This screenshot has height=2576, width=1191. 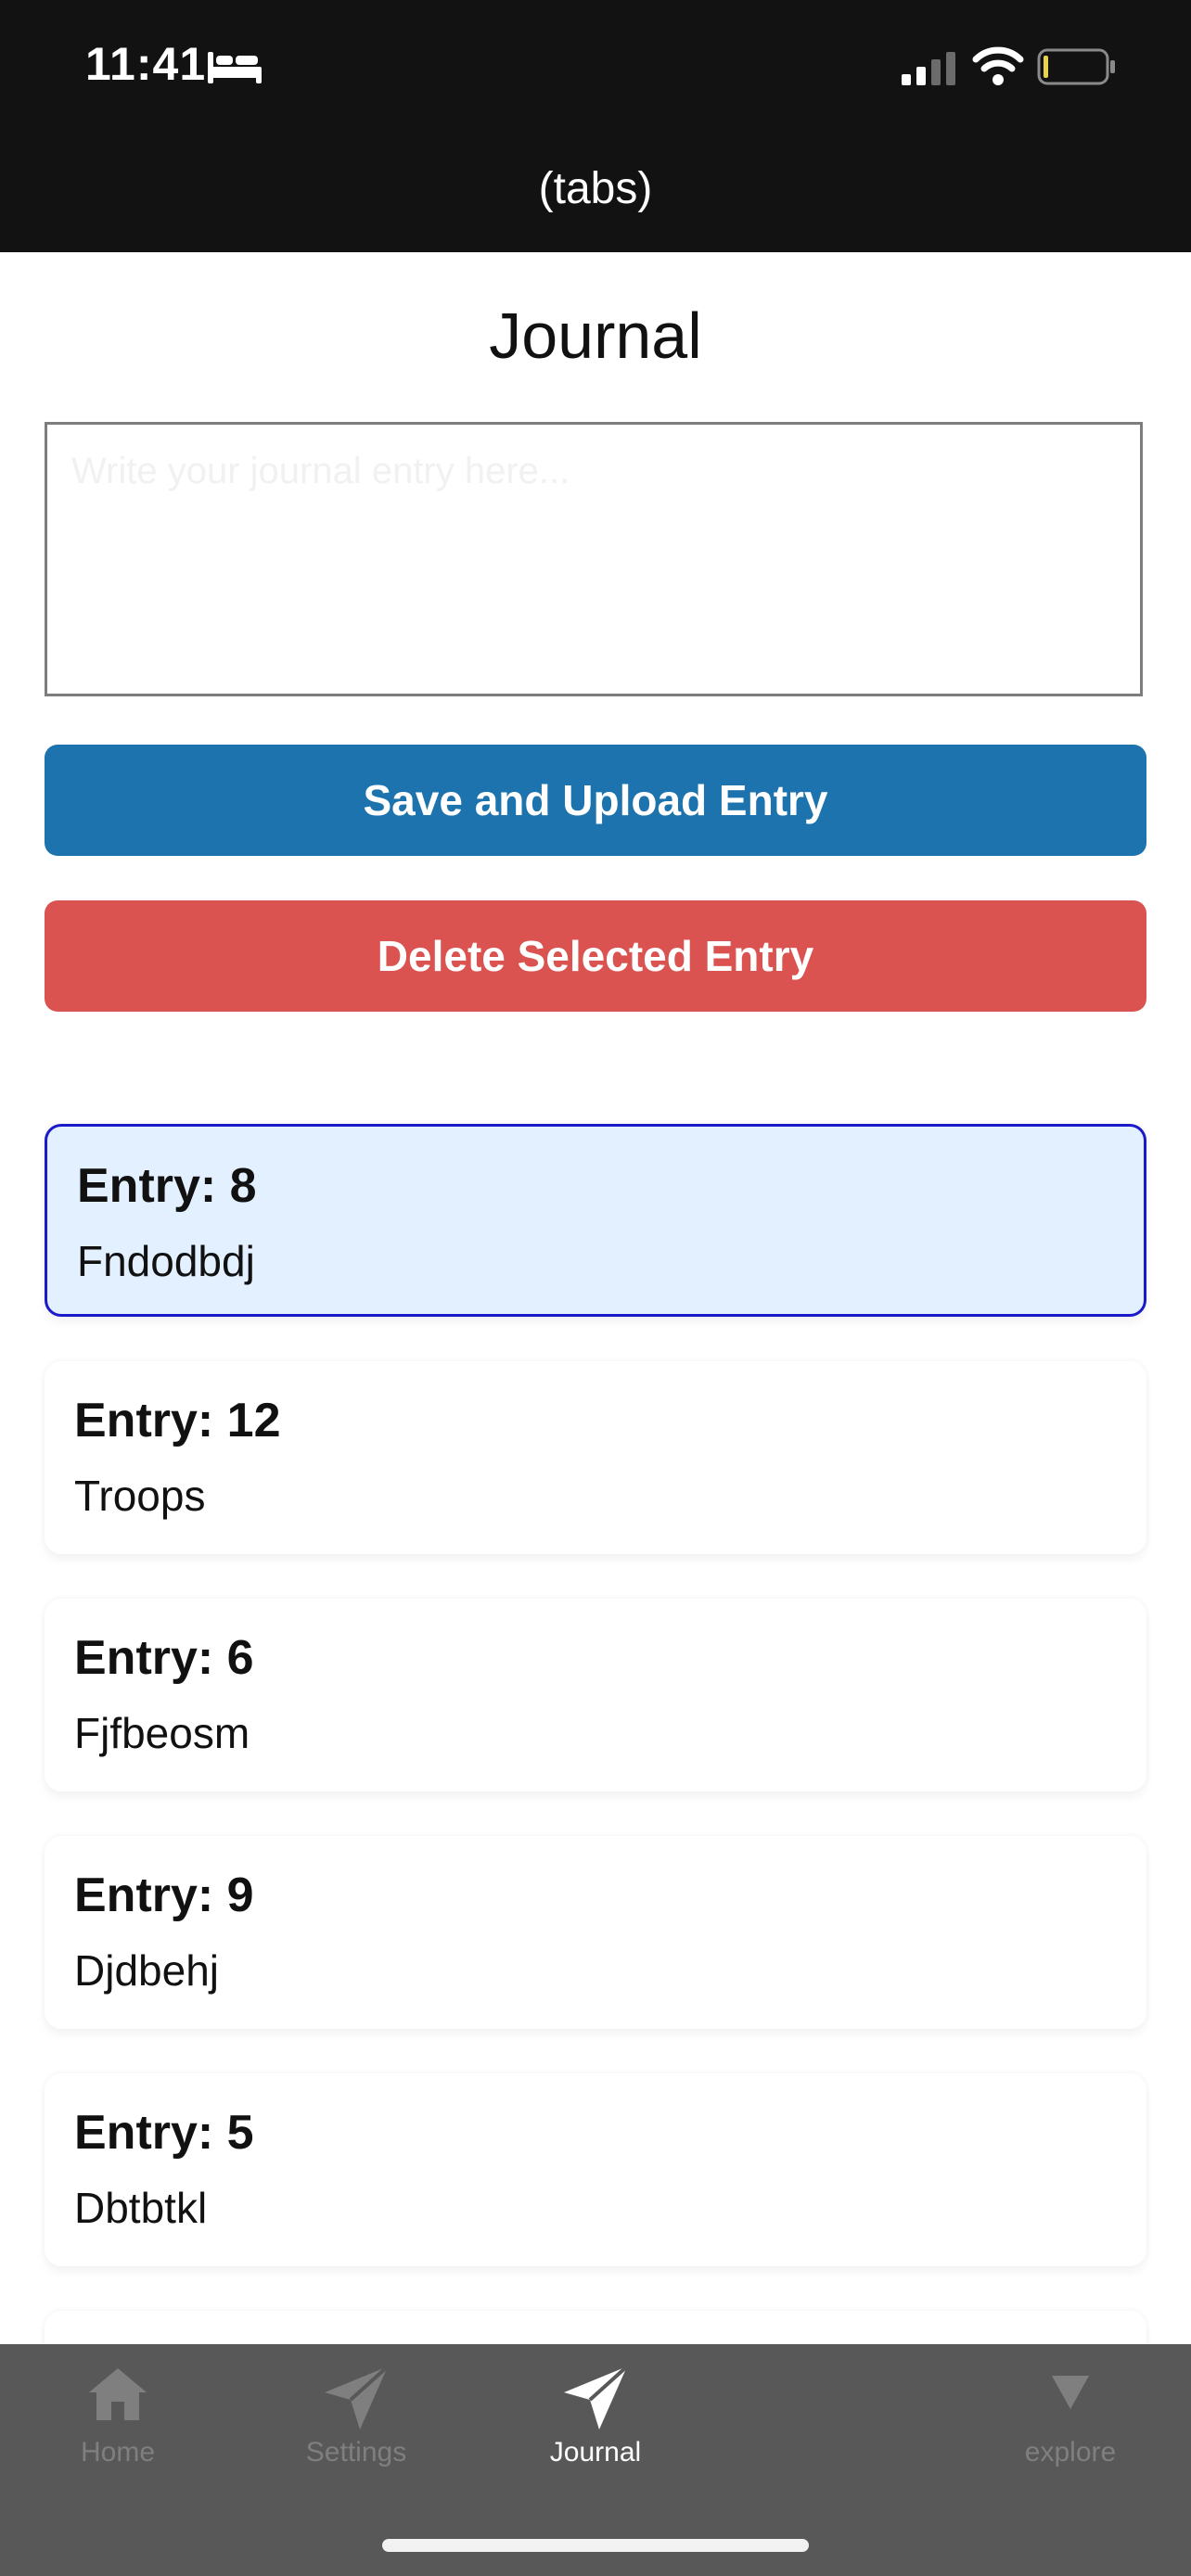 I want to click on entry-title: Entry: 6, so click(x=164, y=1658).